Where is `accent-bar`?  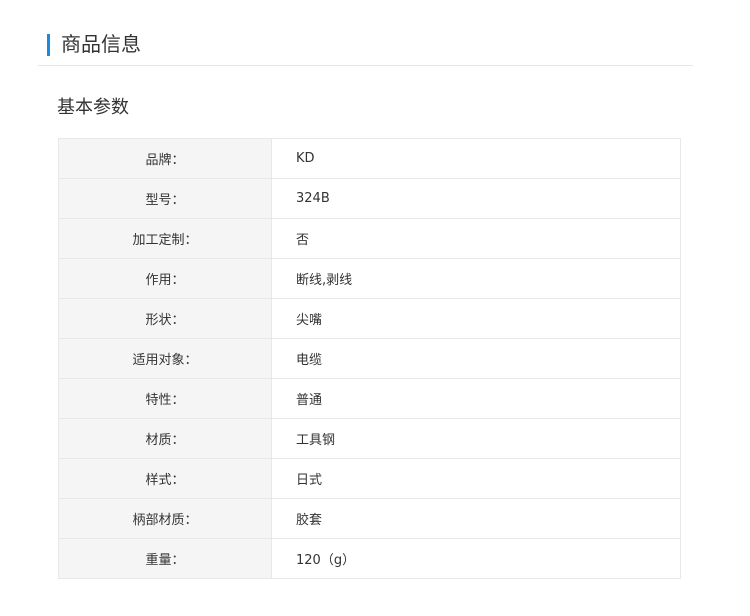
accent-bar is located at coordinates (48, 45).